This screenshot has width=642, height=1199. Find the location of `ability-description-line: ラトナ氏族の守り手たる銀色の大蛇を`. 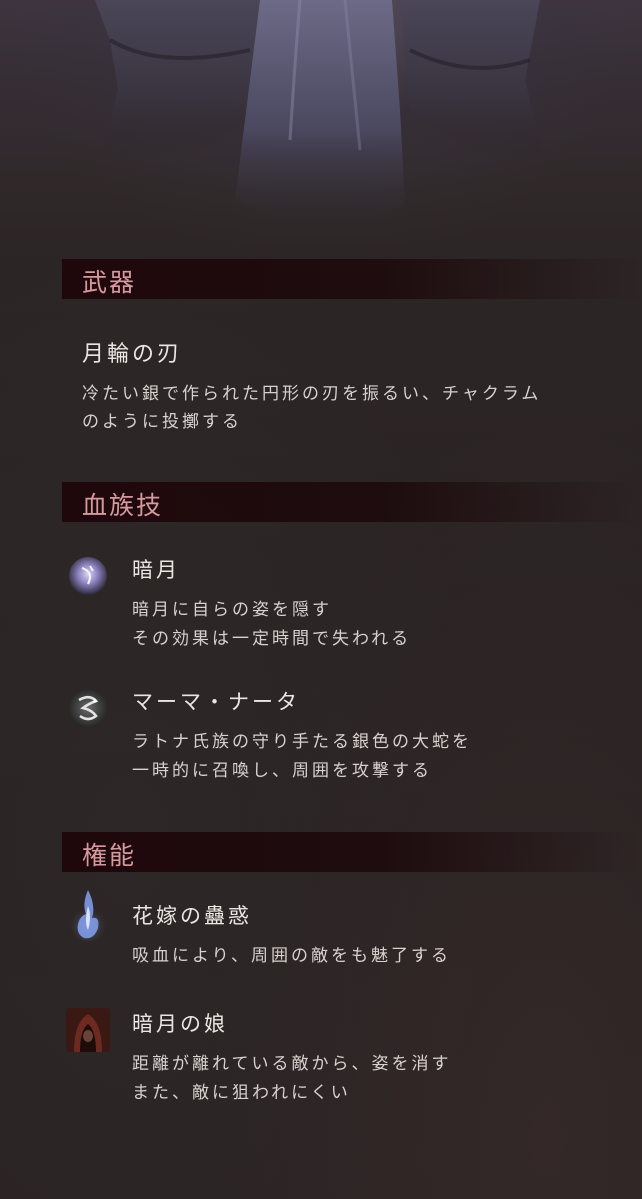

ability-description-line: ラトナ氏族の守り手たる銀色の大蛇を is located at coordinates (302, 742).